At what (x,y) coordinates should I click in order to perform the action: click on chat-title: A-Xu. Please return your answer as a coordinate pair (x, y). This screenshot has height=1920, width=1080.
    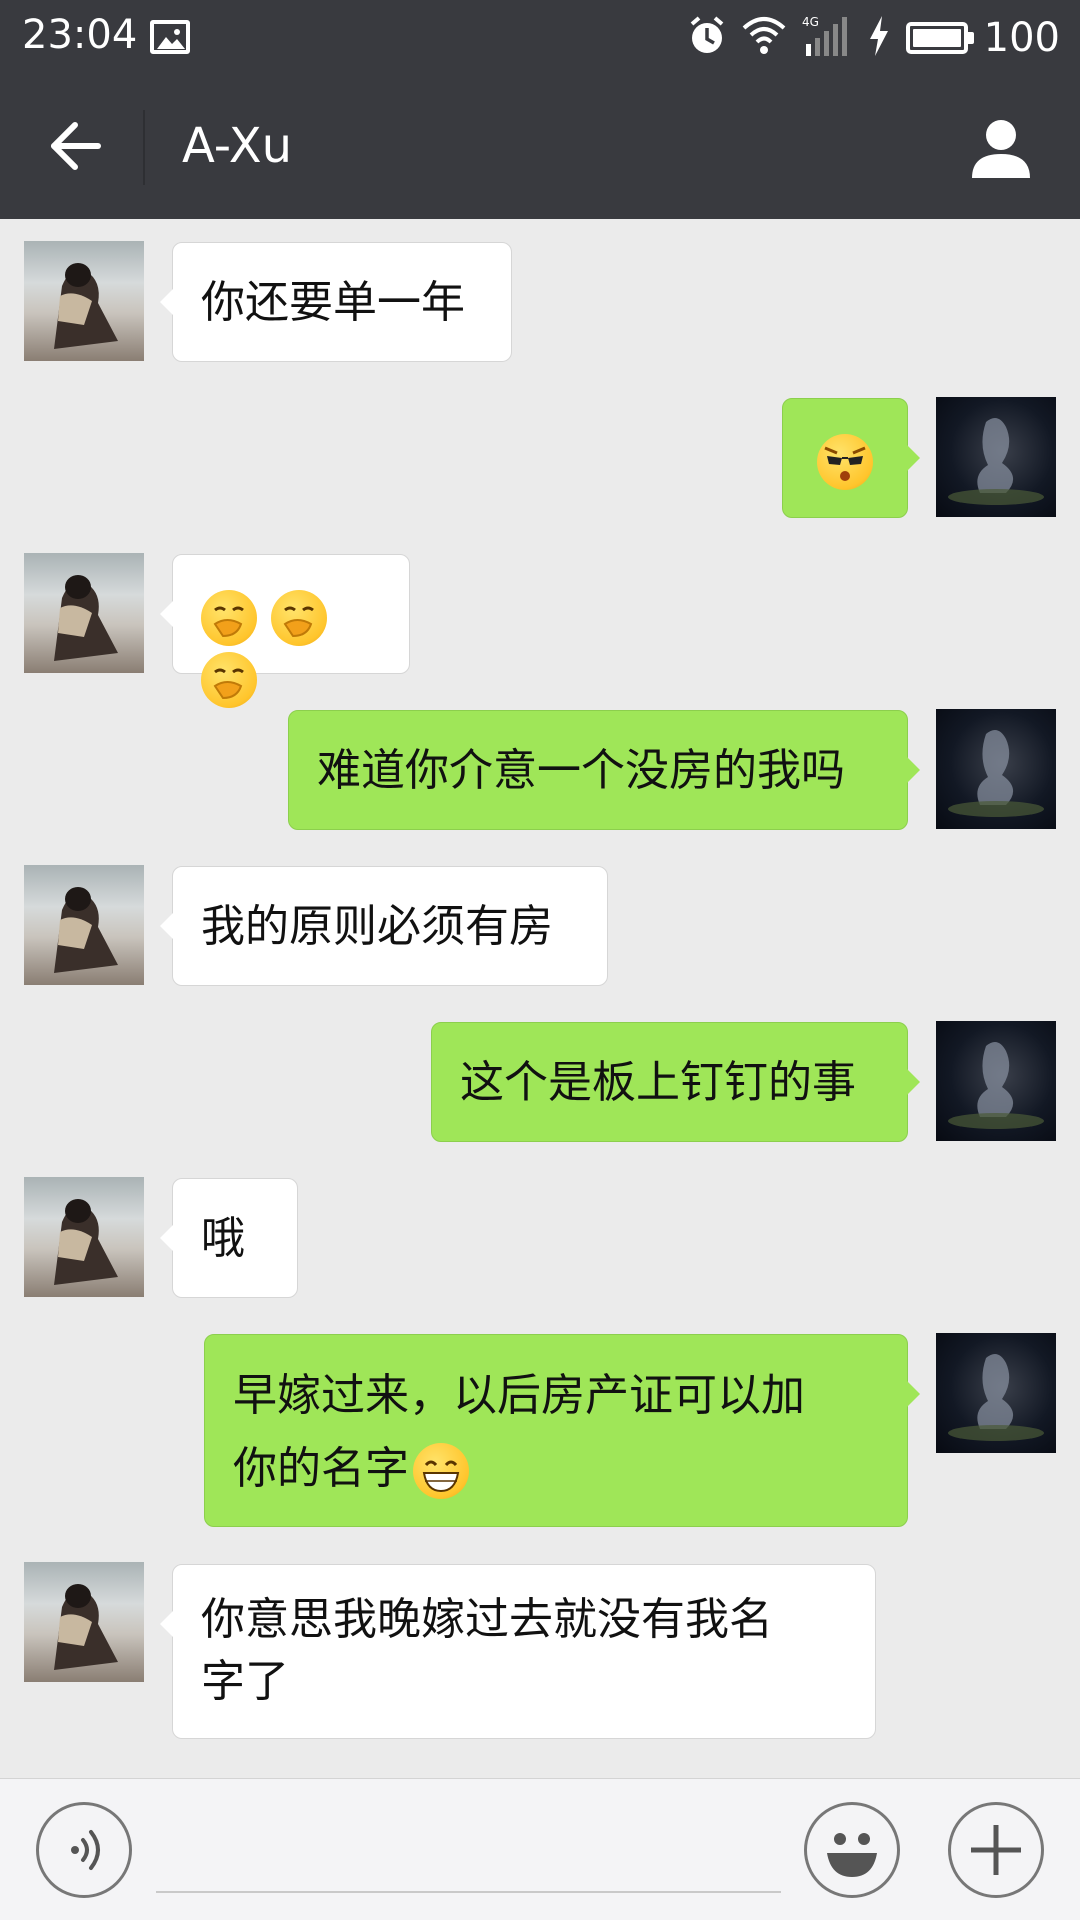
    Looking at the image, I should click on (237, 146).